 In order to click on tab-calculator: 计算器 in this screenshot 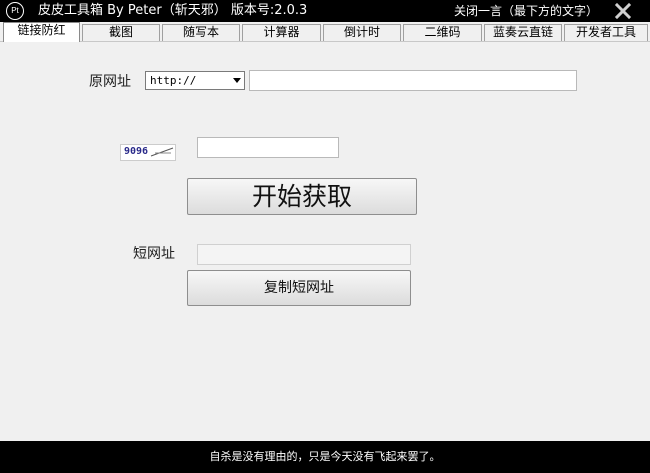, I will do `click(281, 32)`.